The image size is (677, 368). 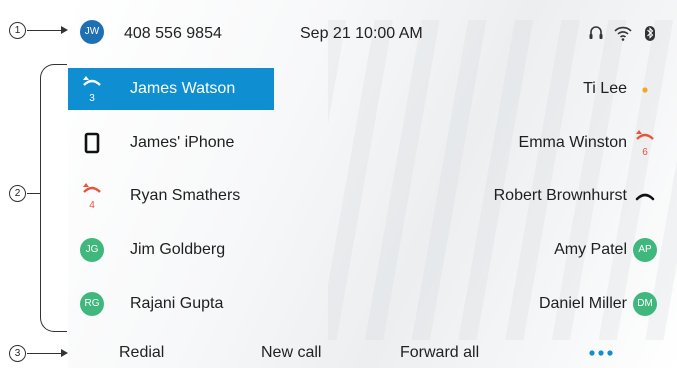 What do you see at coordinates (17, 30) in the screenshot?
I see `callout-1: 1` at bounding box center [17, 30].